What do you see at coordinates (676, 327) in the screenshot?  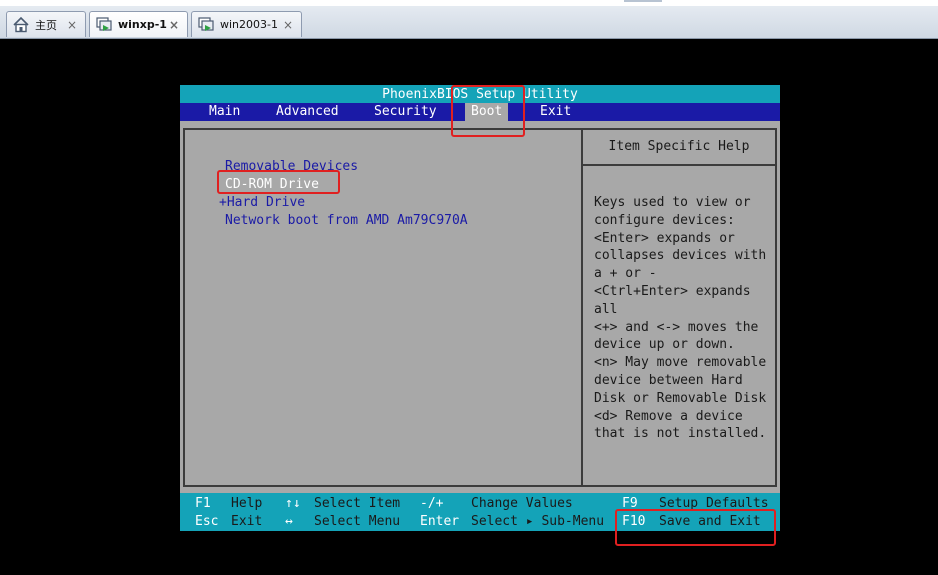 I see `help-line: <+> and <-> moves the` at bounding box center [676, 327].